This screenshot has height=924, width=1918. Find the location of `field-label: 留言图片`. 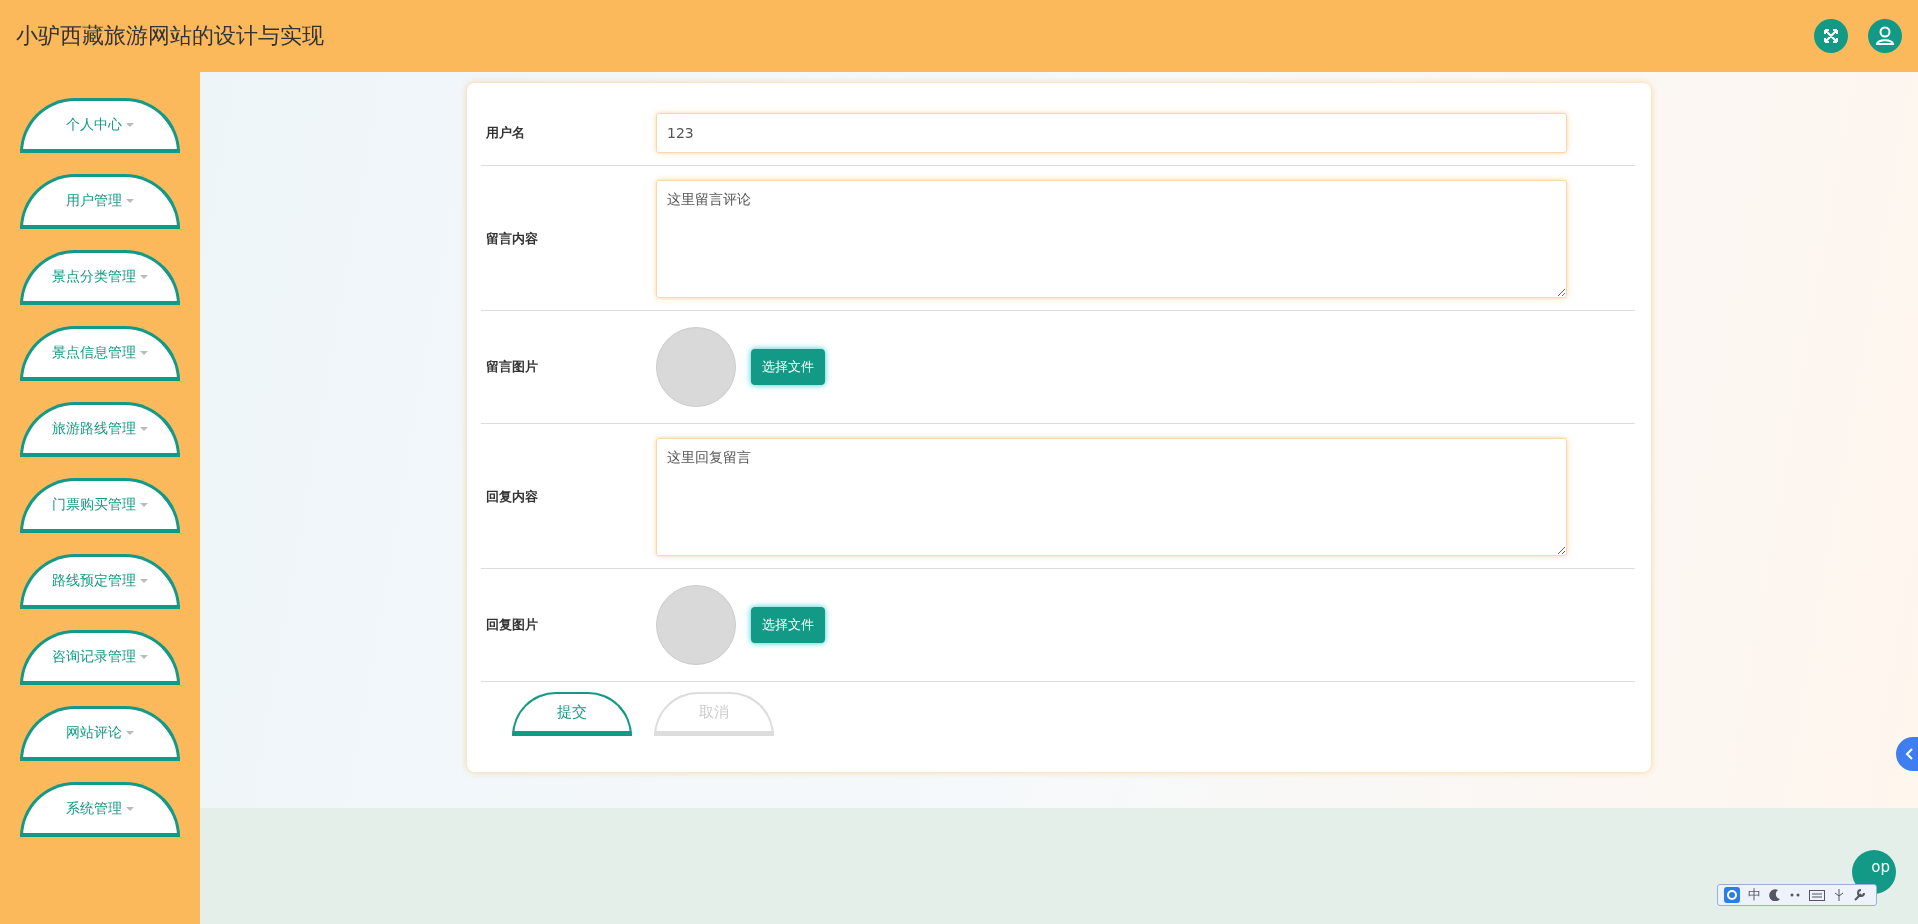

field-label: 留言图片 is located at coordinates (512, 367).